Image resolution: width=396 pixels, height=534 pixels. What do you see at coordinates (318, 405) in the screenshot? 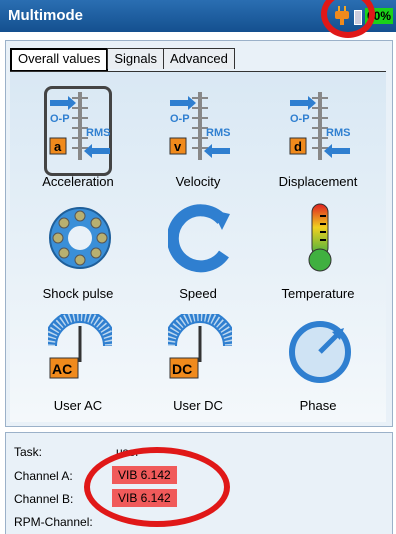
I see `phase-label: Phase` at bounding box center [318, 405].